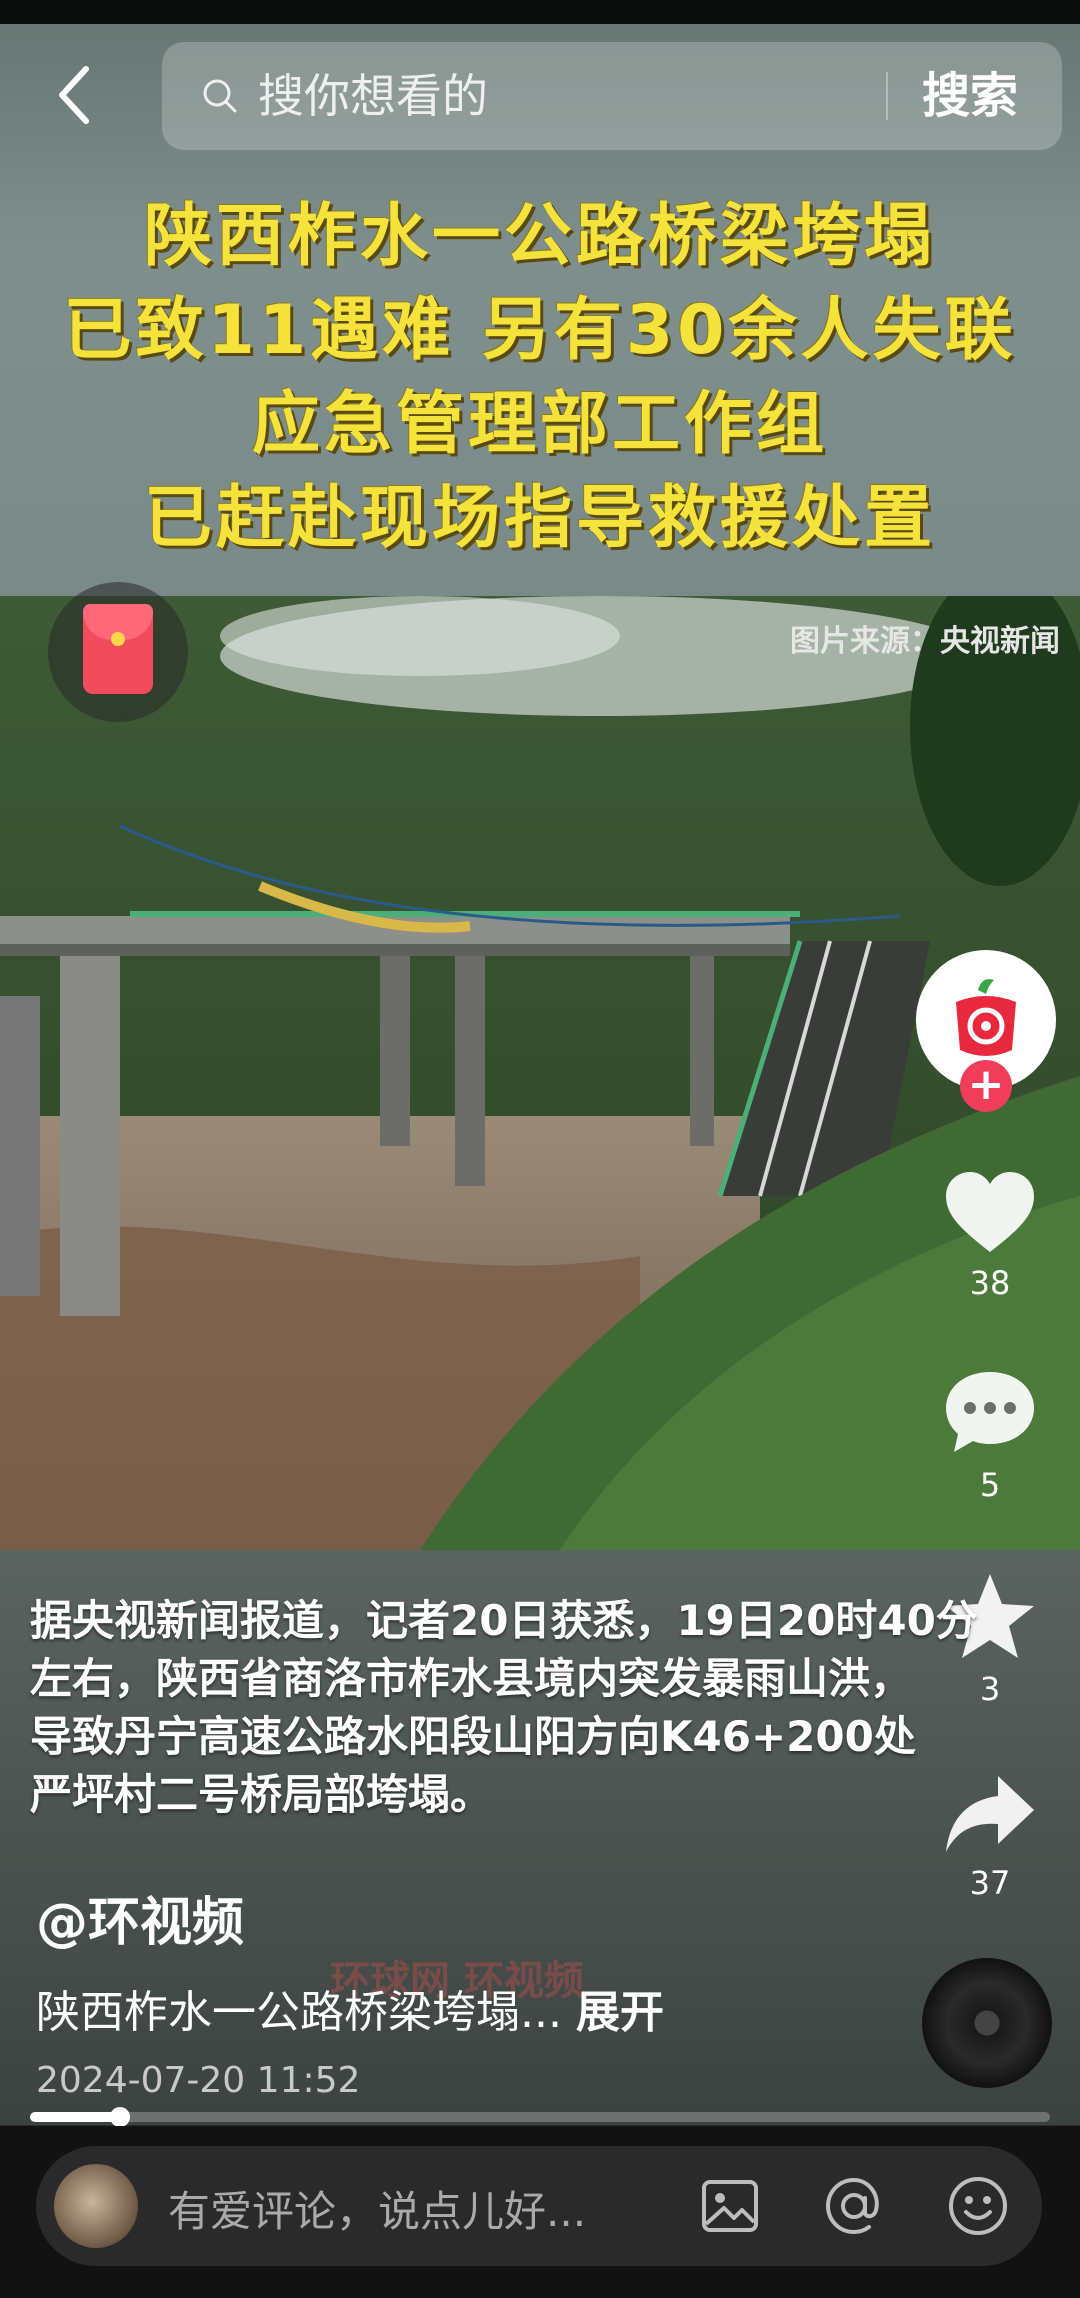  Describe the element at coordinates (198, 2080) in the screenshot. I see `publish-date: 2024-07-20 11:52` at that location.